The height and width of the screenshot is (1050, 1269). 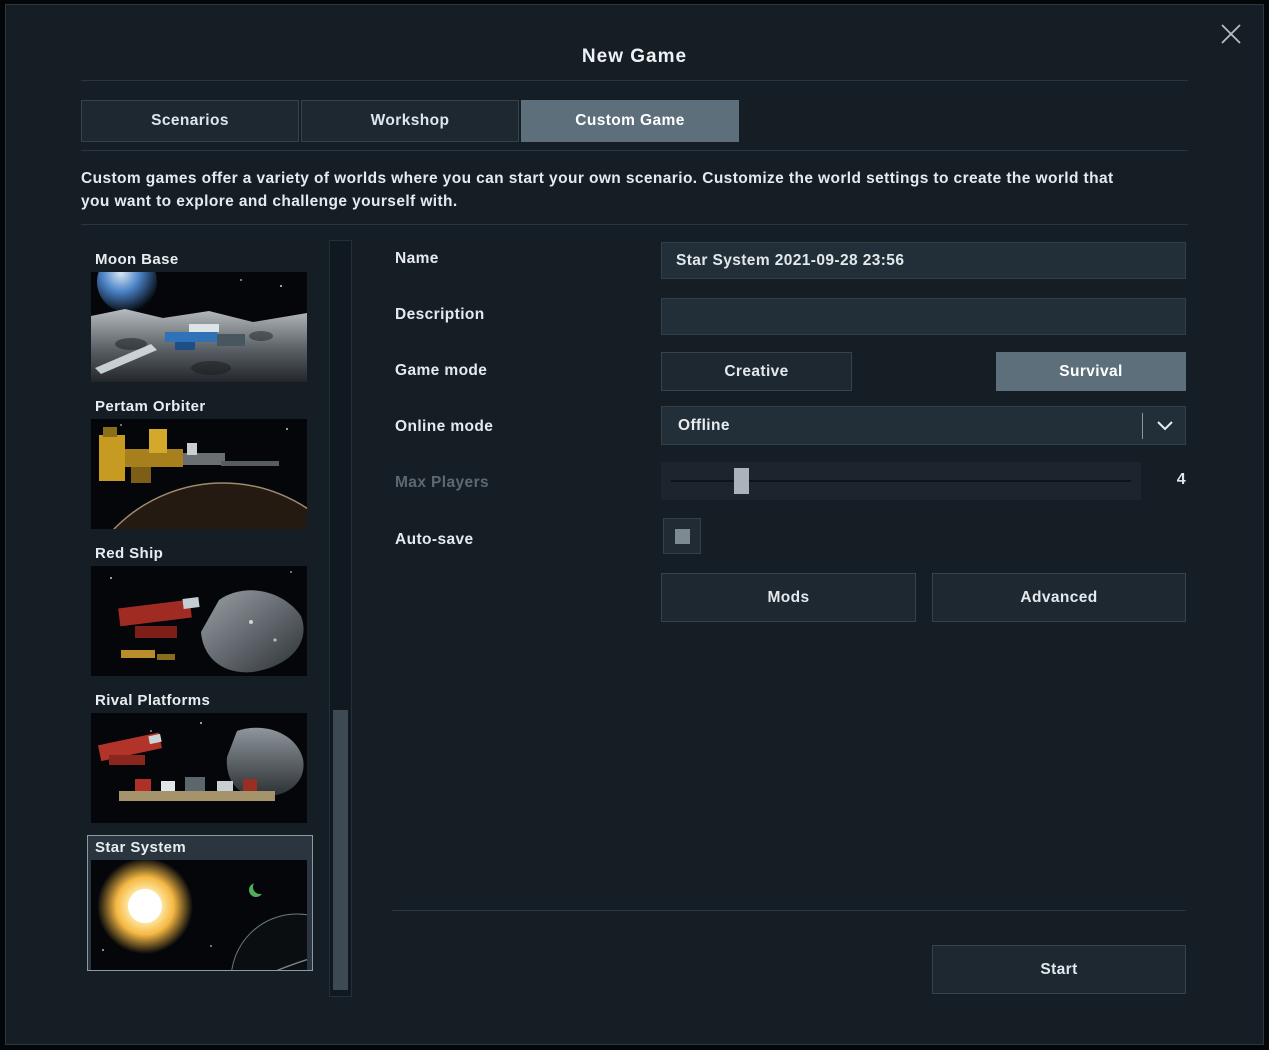 I want to click on start-button: Start, so click(x=1059, y=969).